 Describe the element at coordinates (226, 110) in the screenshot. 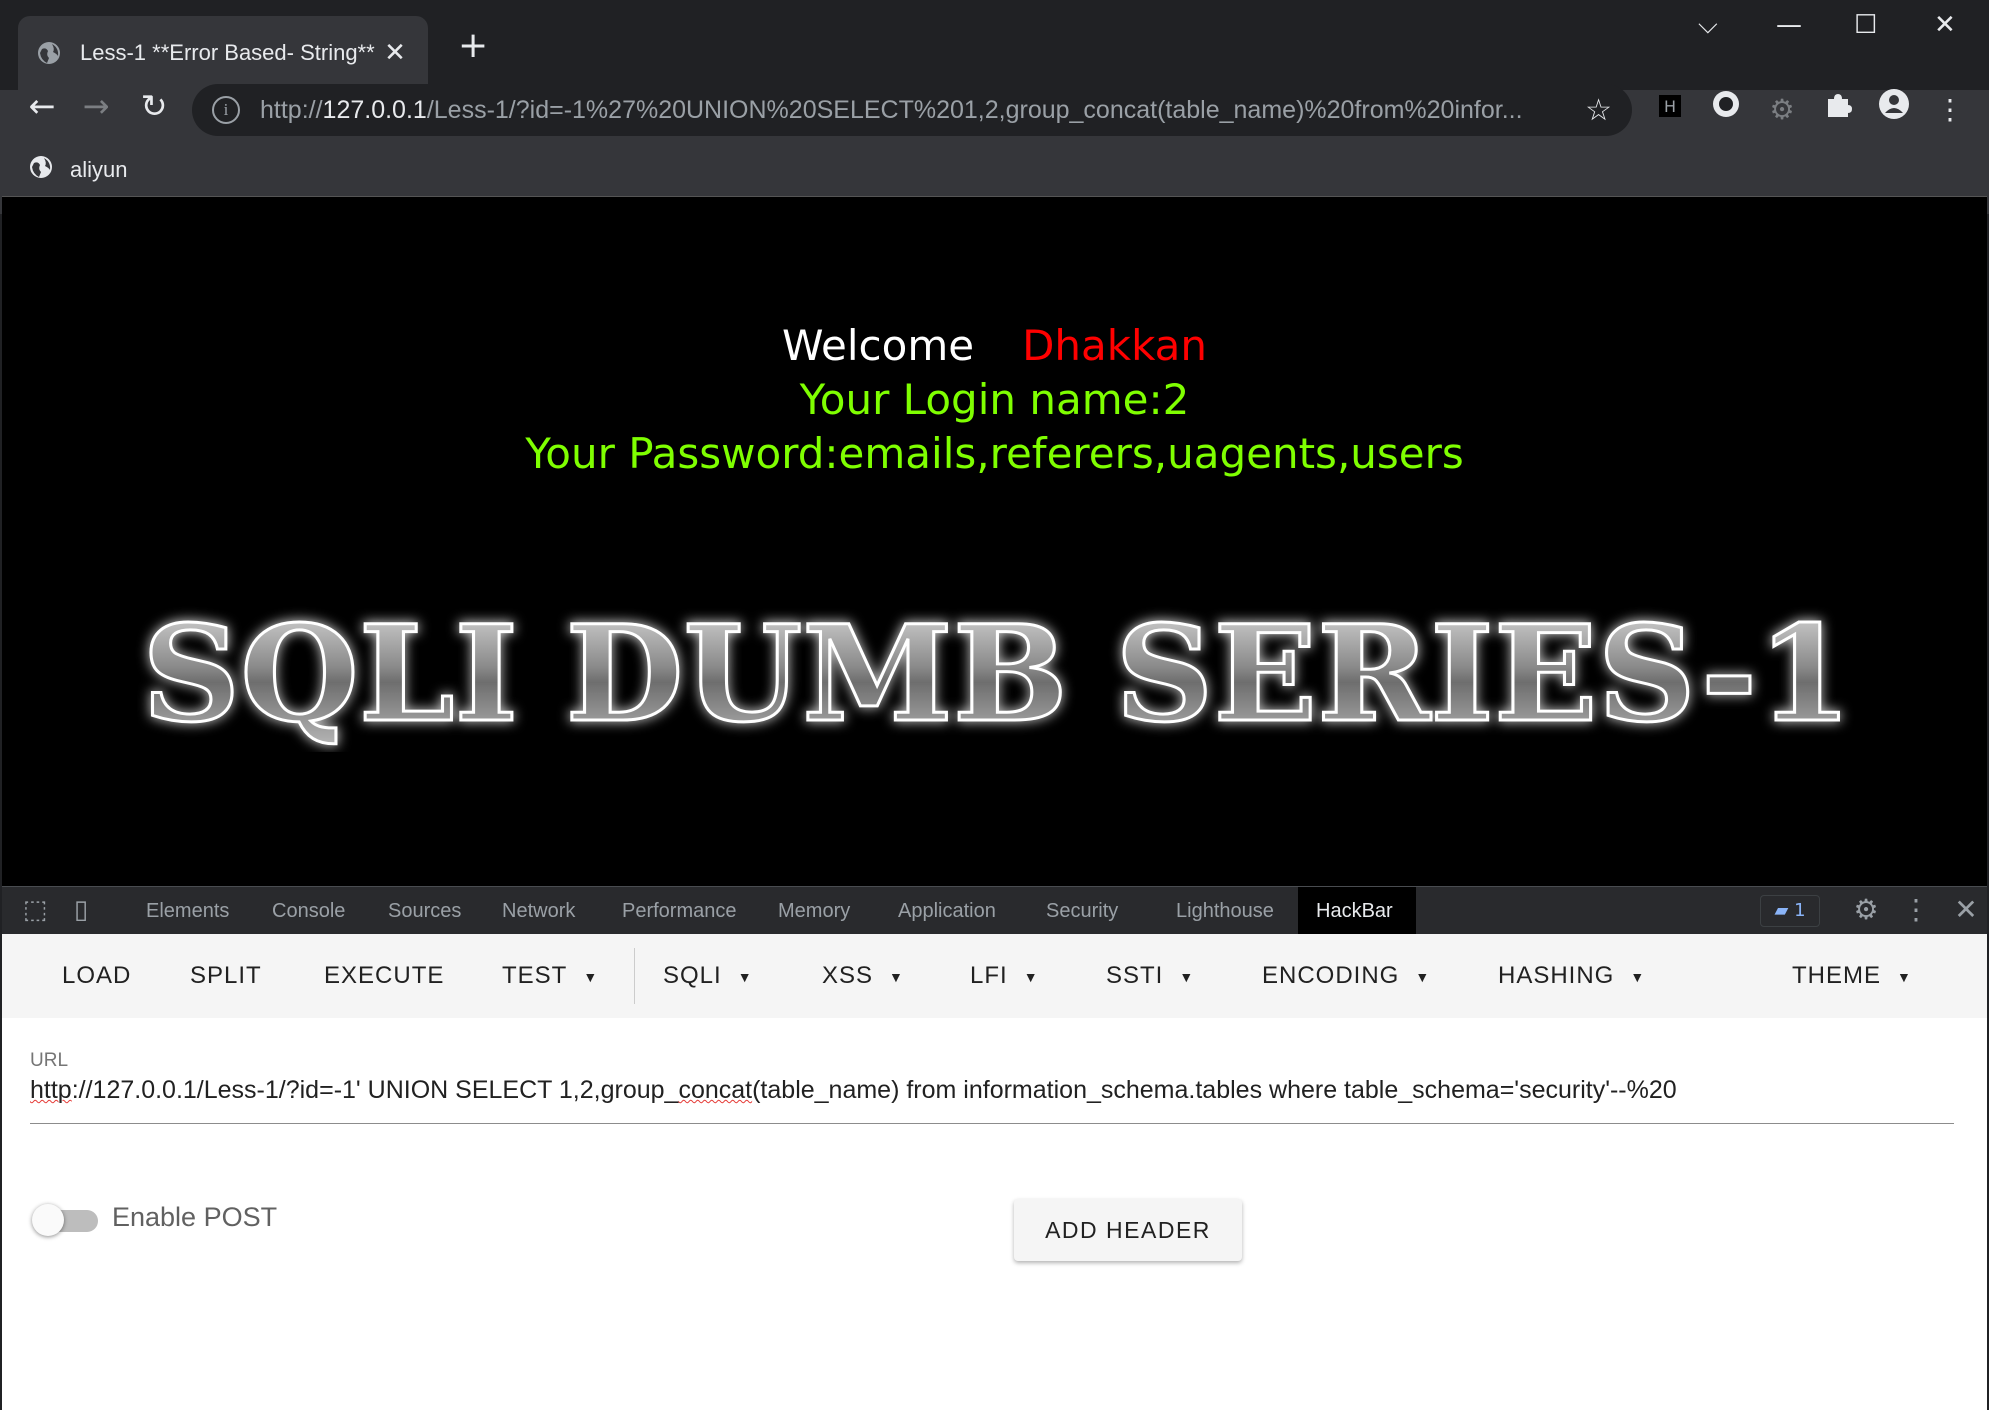

I see `site-info-icon: i` at that location.